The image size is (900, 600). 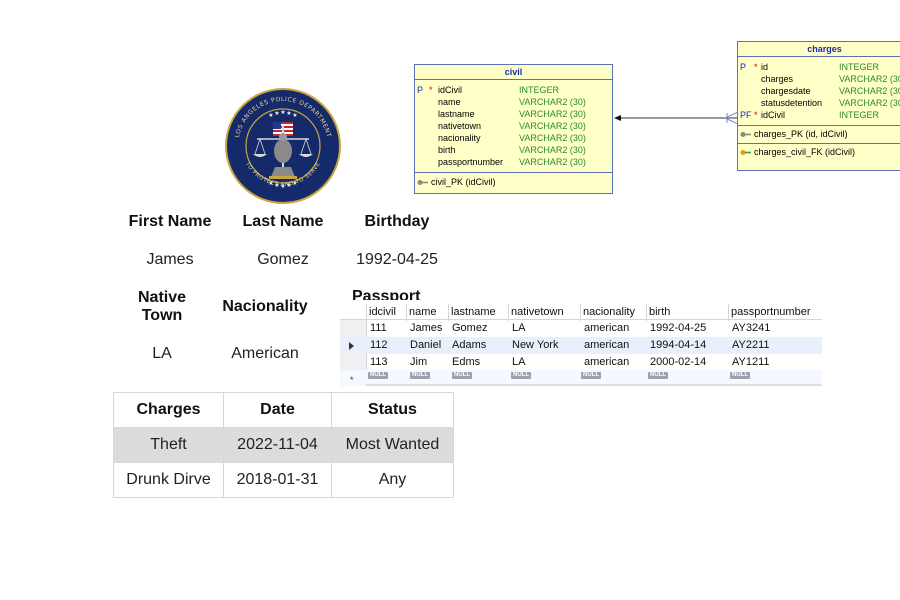 What do you see at coordinates (377, 362) in the screenshot?
I see `grid-cell: 113` at bounding box center [377, 362].